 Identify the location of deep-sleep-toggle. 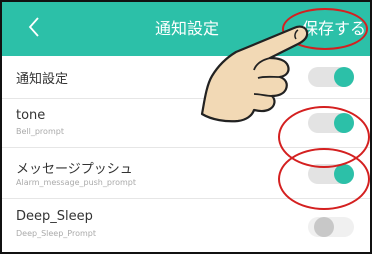
(331, 227).